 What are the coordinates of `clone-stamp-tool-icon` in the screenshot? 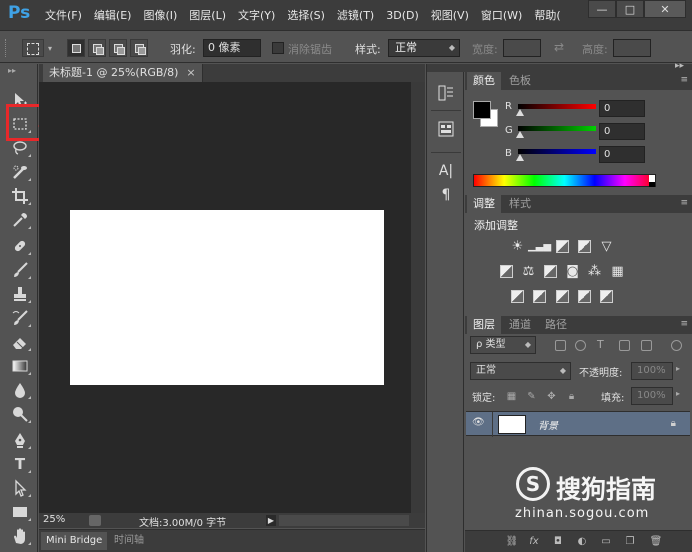 It's located at (20, 294).